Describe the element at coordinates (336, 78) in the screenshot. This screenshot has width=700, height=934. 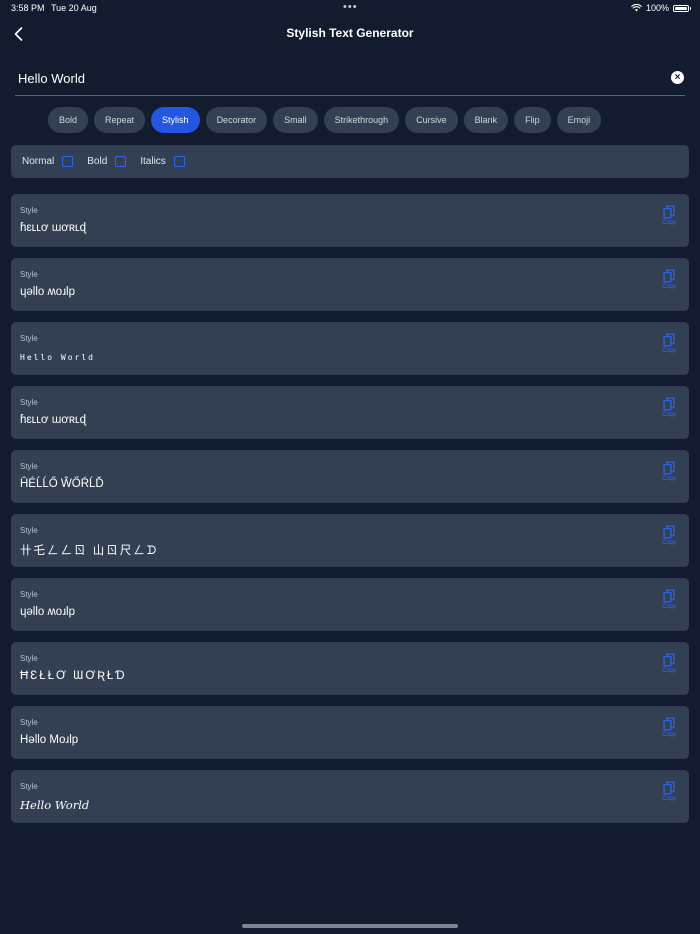
I see `text-input` at that location.